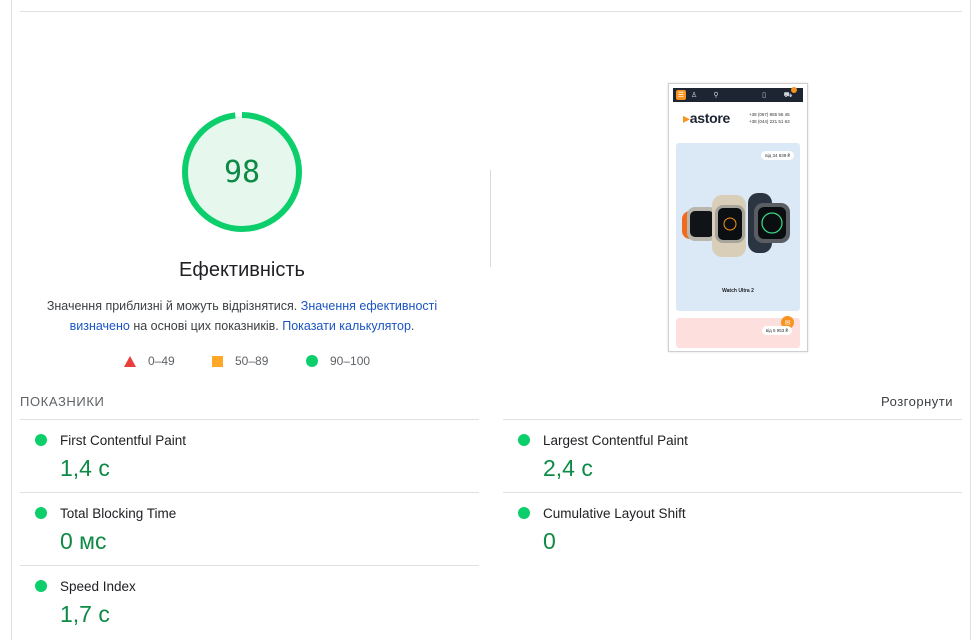 Image resolution: width=979 pixels, height=640 pixels. I want to click on metric-value: 0 мс, so click(83, 541).